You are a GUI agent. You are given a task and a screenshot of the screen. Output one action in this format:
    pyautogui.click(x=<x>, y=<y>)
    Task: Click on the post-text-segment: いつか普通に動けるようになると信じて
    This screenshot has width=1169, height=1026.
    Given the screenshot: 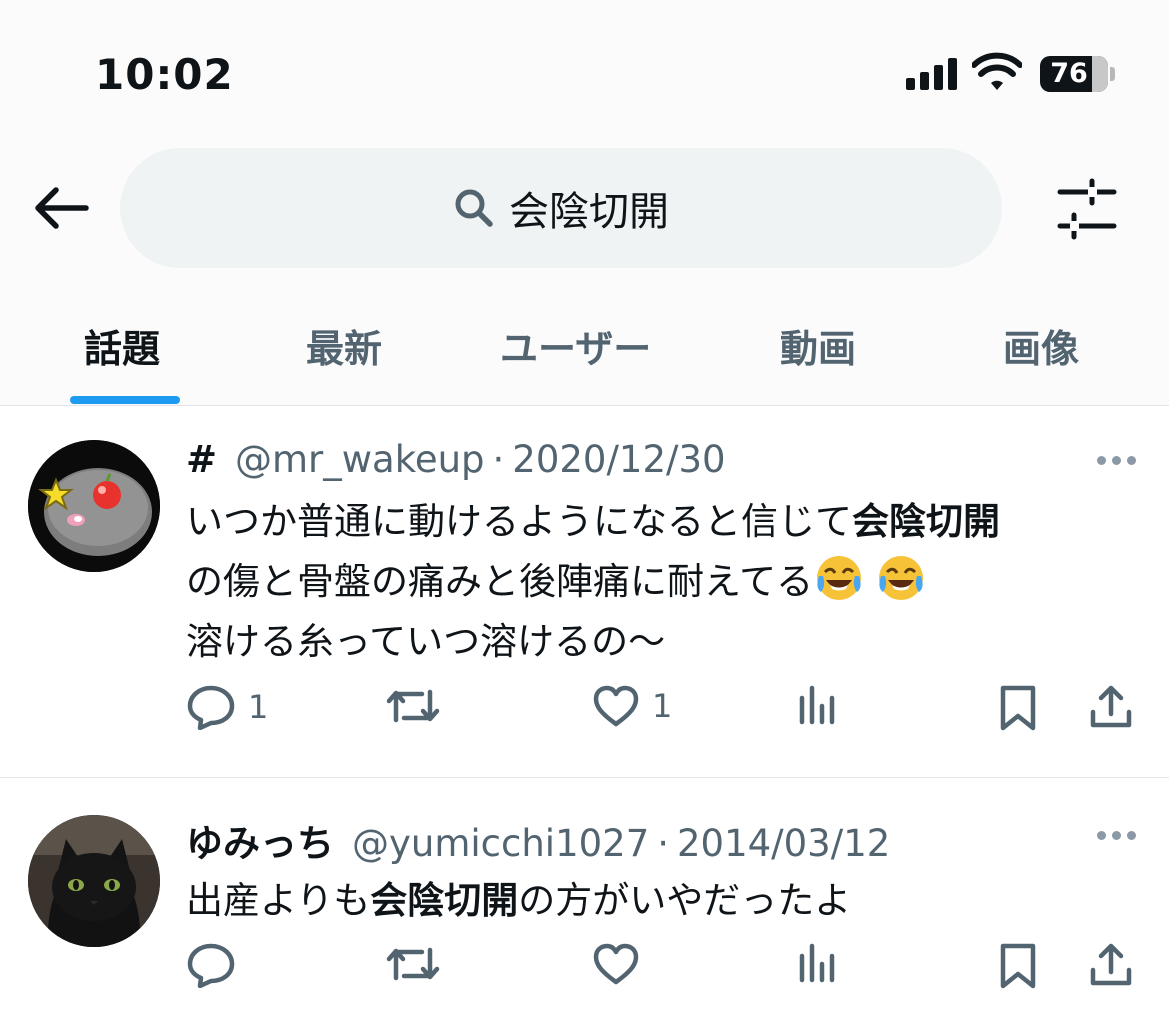 What is the action you would take?
    pyautogui.click(x=519, y=521)
    